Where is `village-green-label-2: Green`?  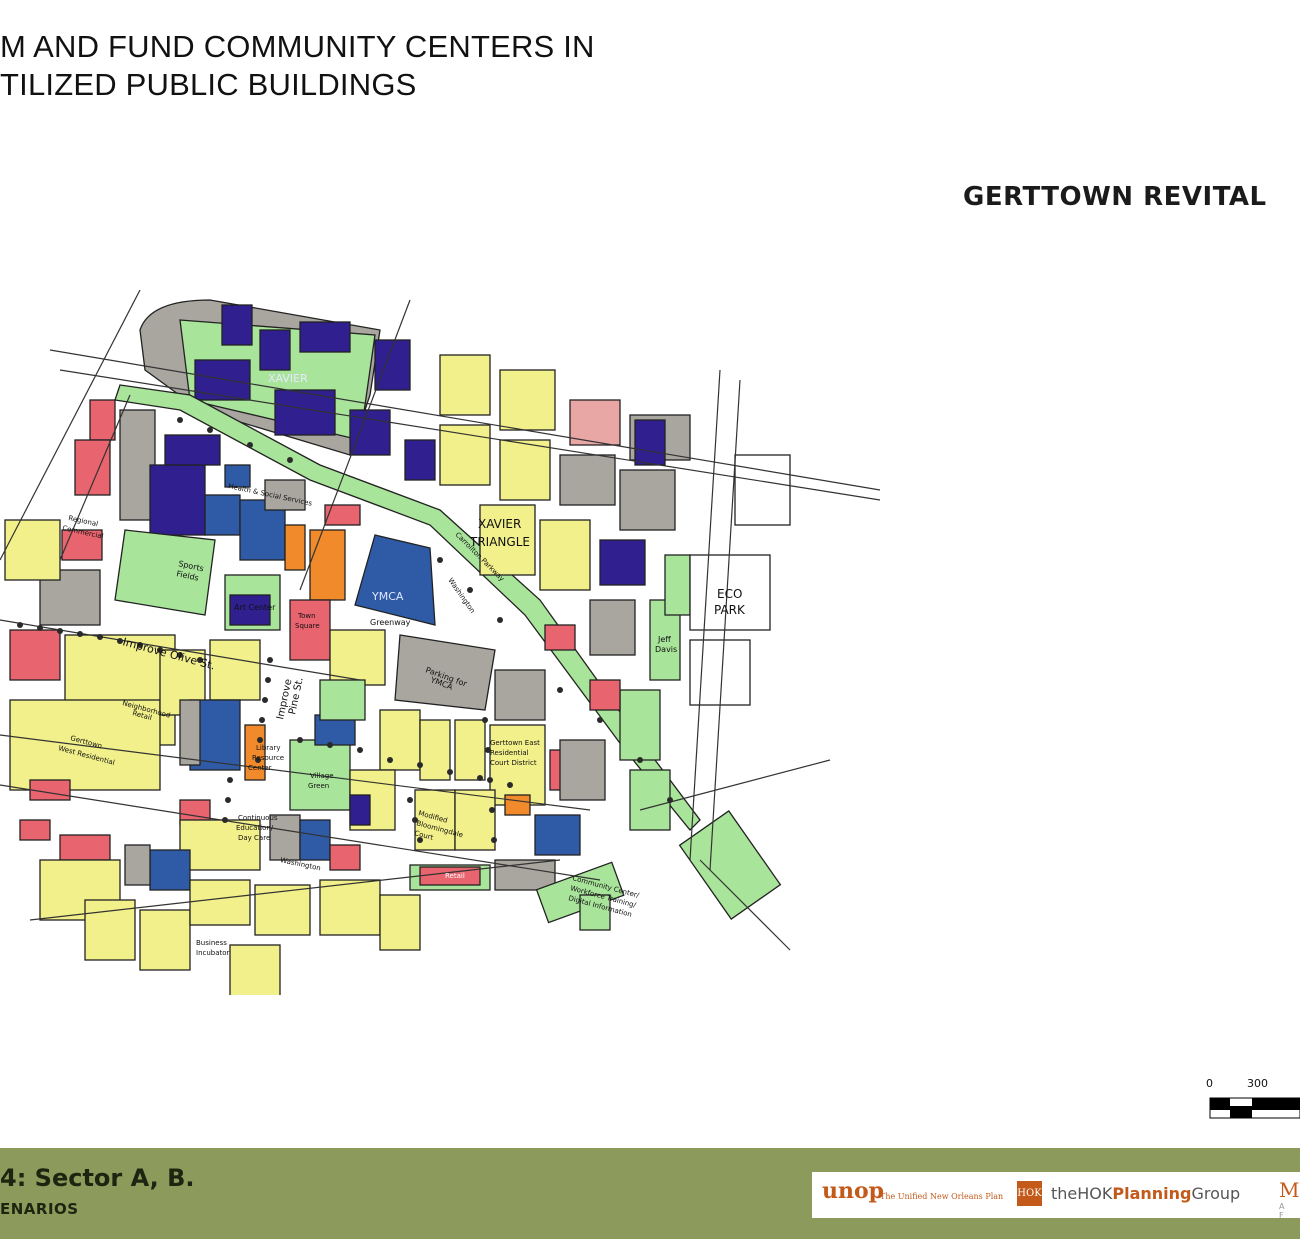
village-green-label-2: Green is located at coordinates (318, 786).